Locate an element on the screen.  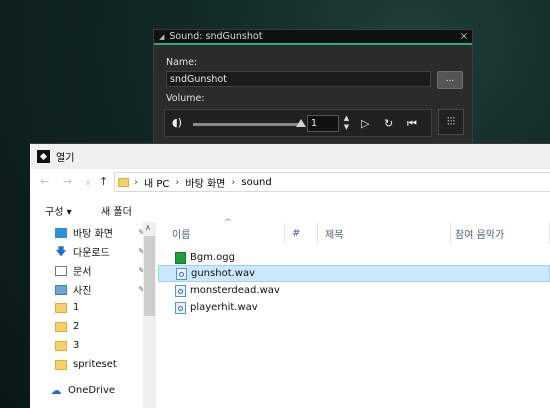
nav-item-label: 3 is located at coordinates (76, 345).